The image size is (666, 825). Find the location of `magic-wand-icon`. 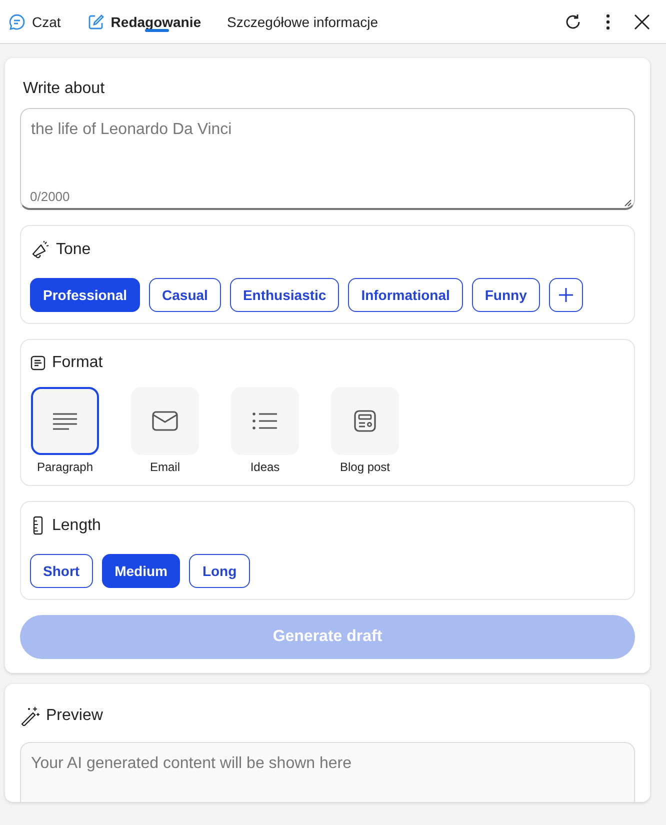

magic-wand-icon is located at coordinates (30, 716).